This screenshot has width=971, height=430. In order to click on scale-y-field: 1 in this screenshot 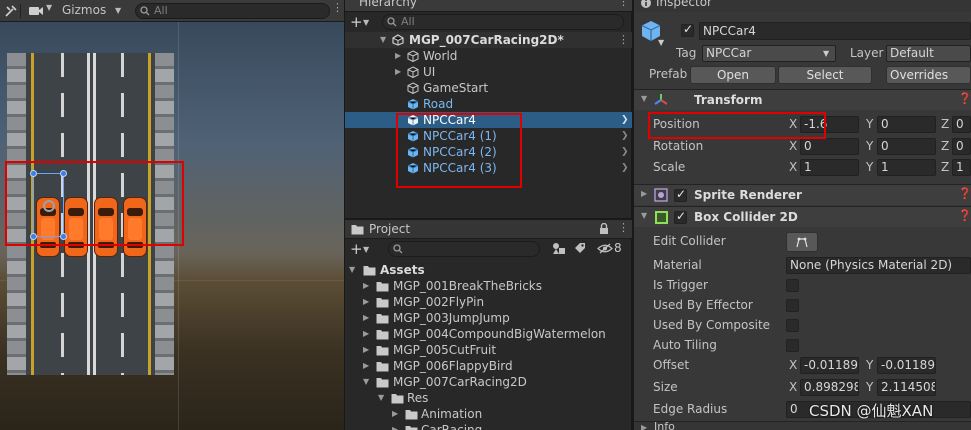, I will do `click(906, 167)`.